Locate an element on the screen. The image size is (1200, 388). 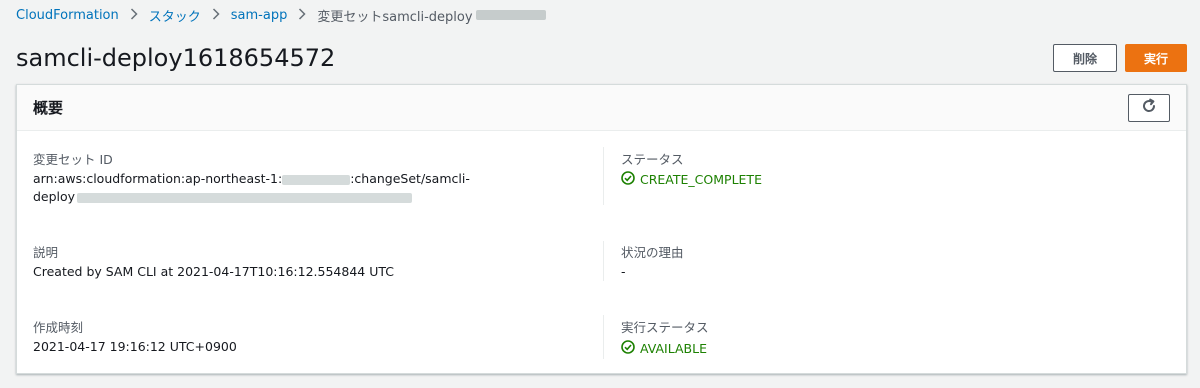
breadcrumb-cloudformation: CloudFormation is located at coordinates (67, 15).